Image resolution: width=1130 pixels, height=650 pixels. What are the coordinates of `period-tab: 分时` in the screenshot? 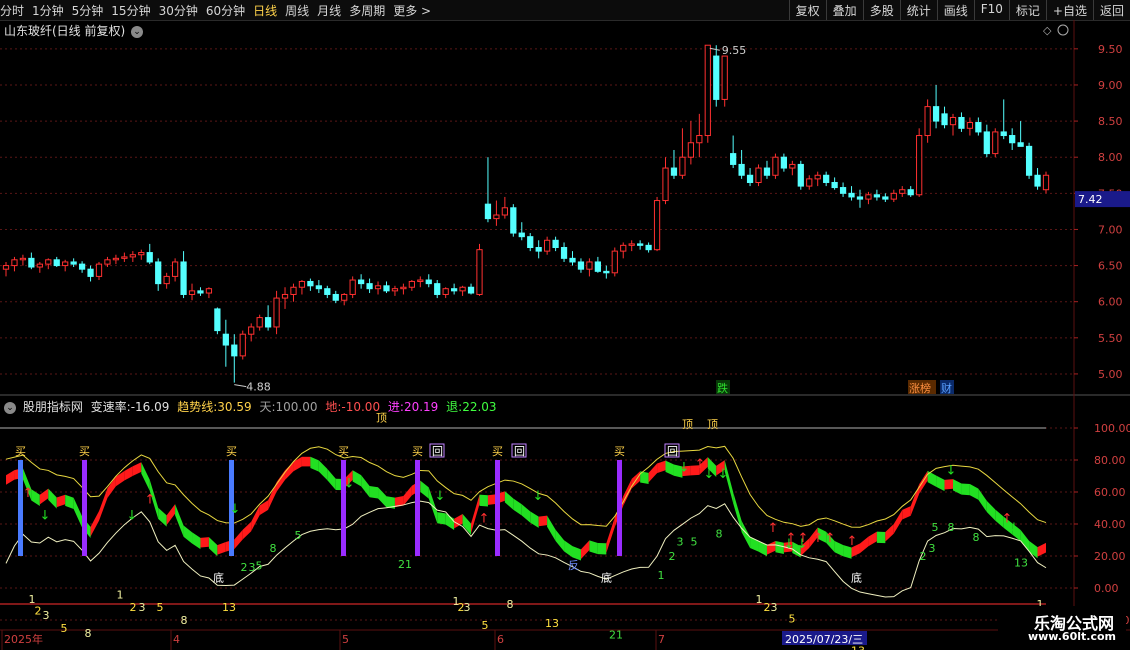 It's located at (12, 11).